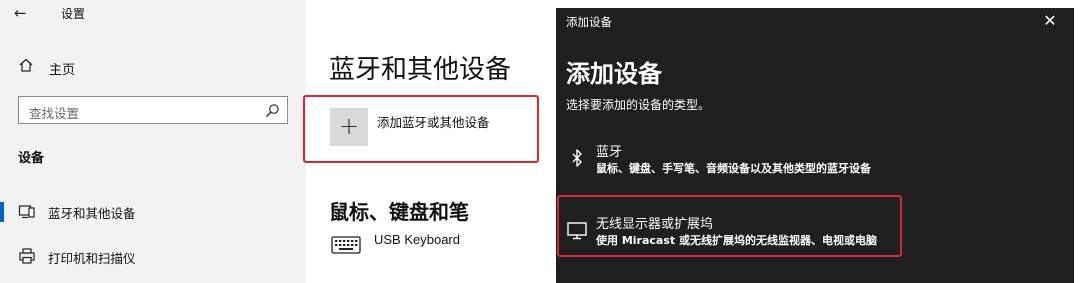  I want to click on home-label: 主页, so click(62, 70).